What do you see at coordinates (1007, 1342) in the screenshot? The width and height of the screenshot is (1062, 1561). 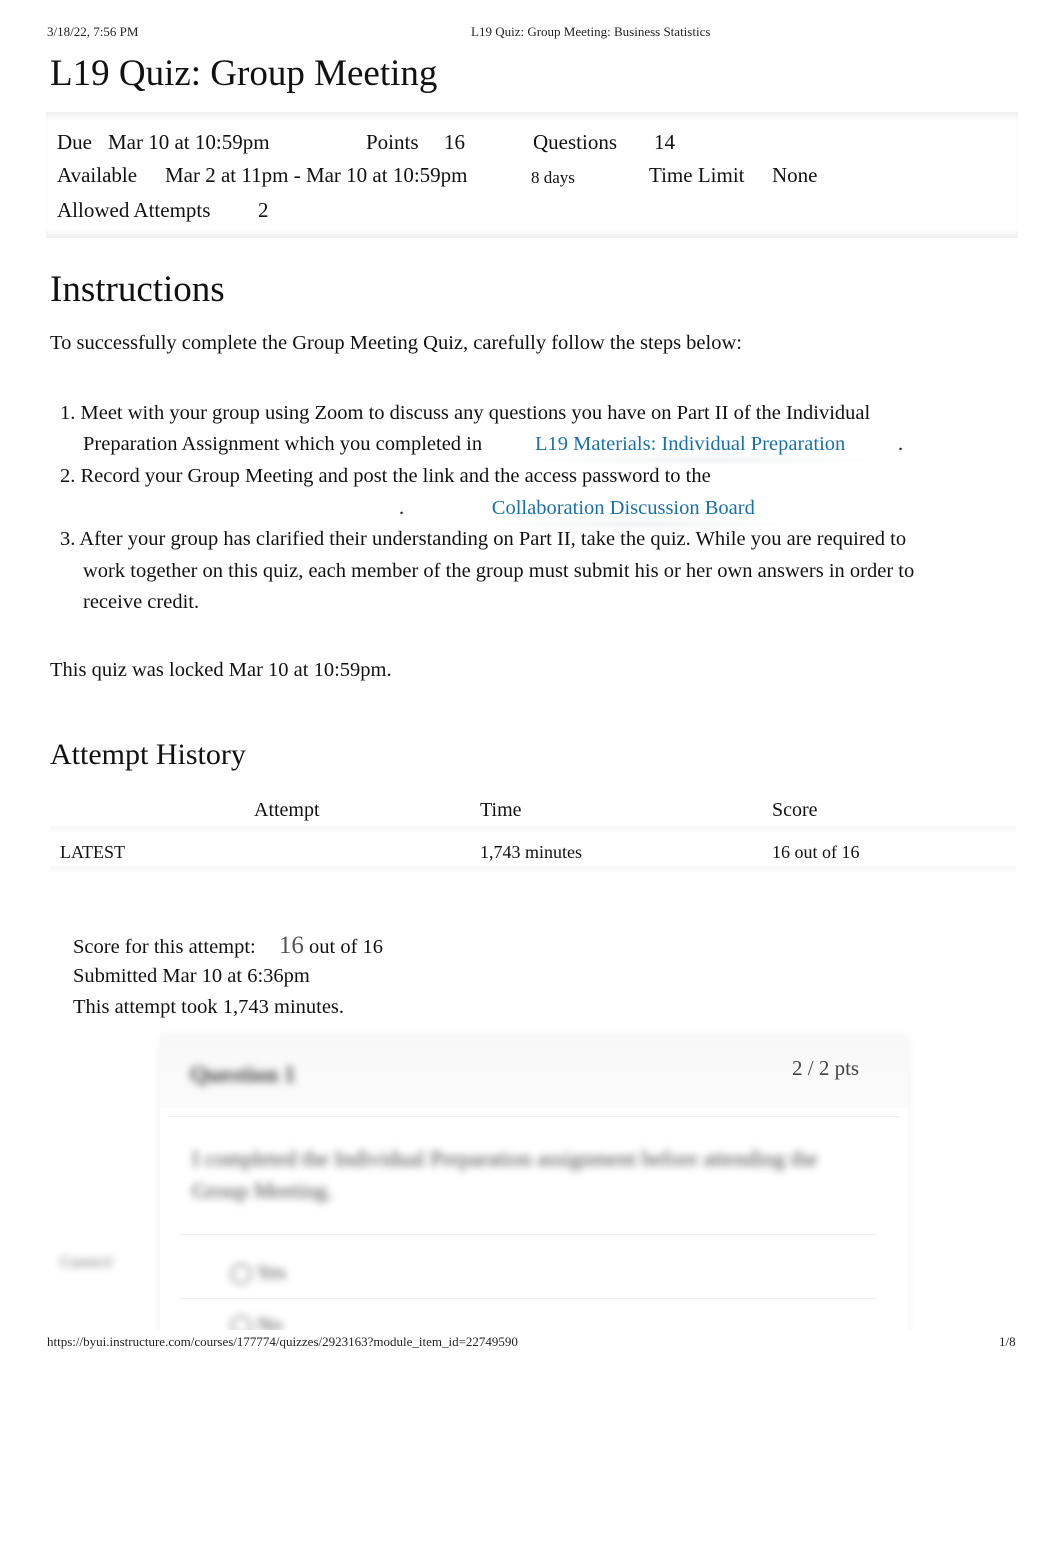 I see `print-page-number: 1/8` at bounding box center [1007, 1342].